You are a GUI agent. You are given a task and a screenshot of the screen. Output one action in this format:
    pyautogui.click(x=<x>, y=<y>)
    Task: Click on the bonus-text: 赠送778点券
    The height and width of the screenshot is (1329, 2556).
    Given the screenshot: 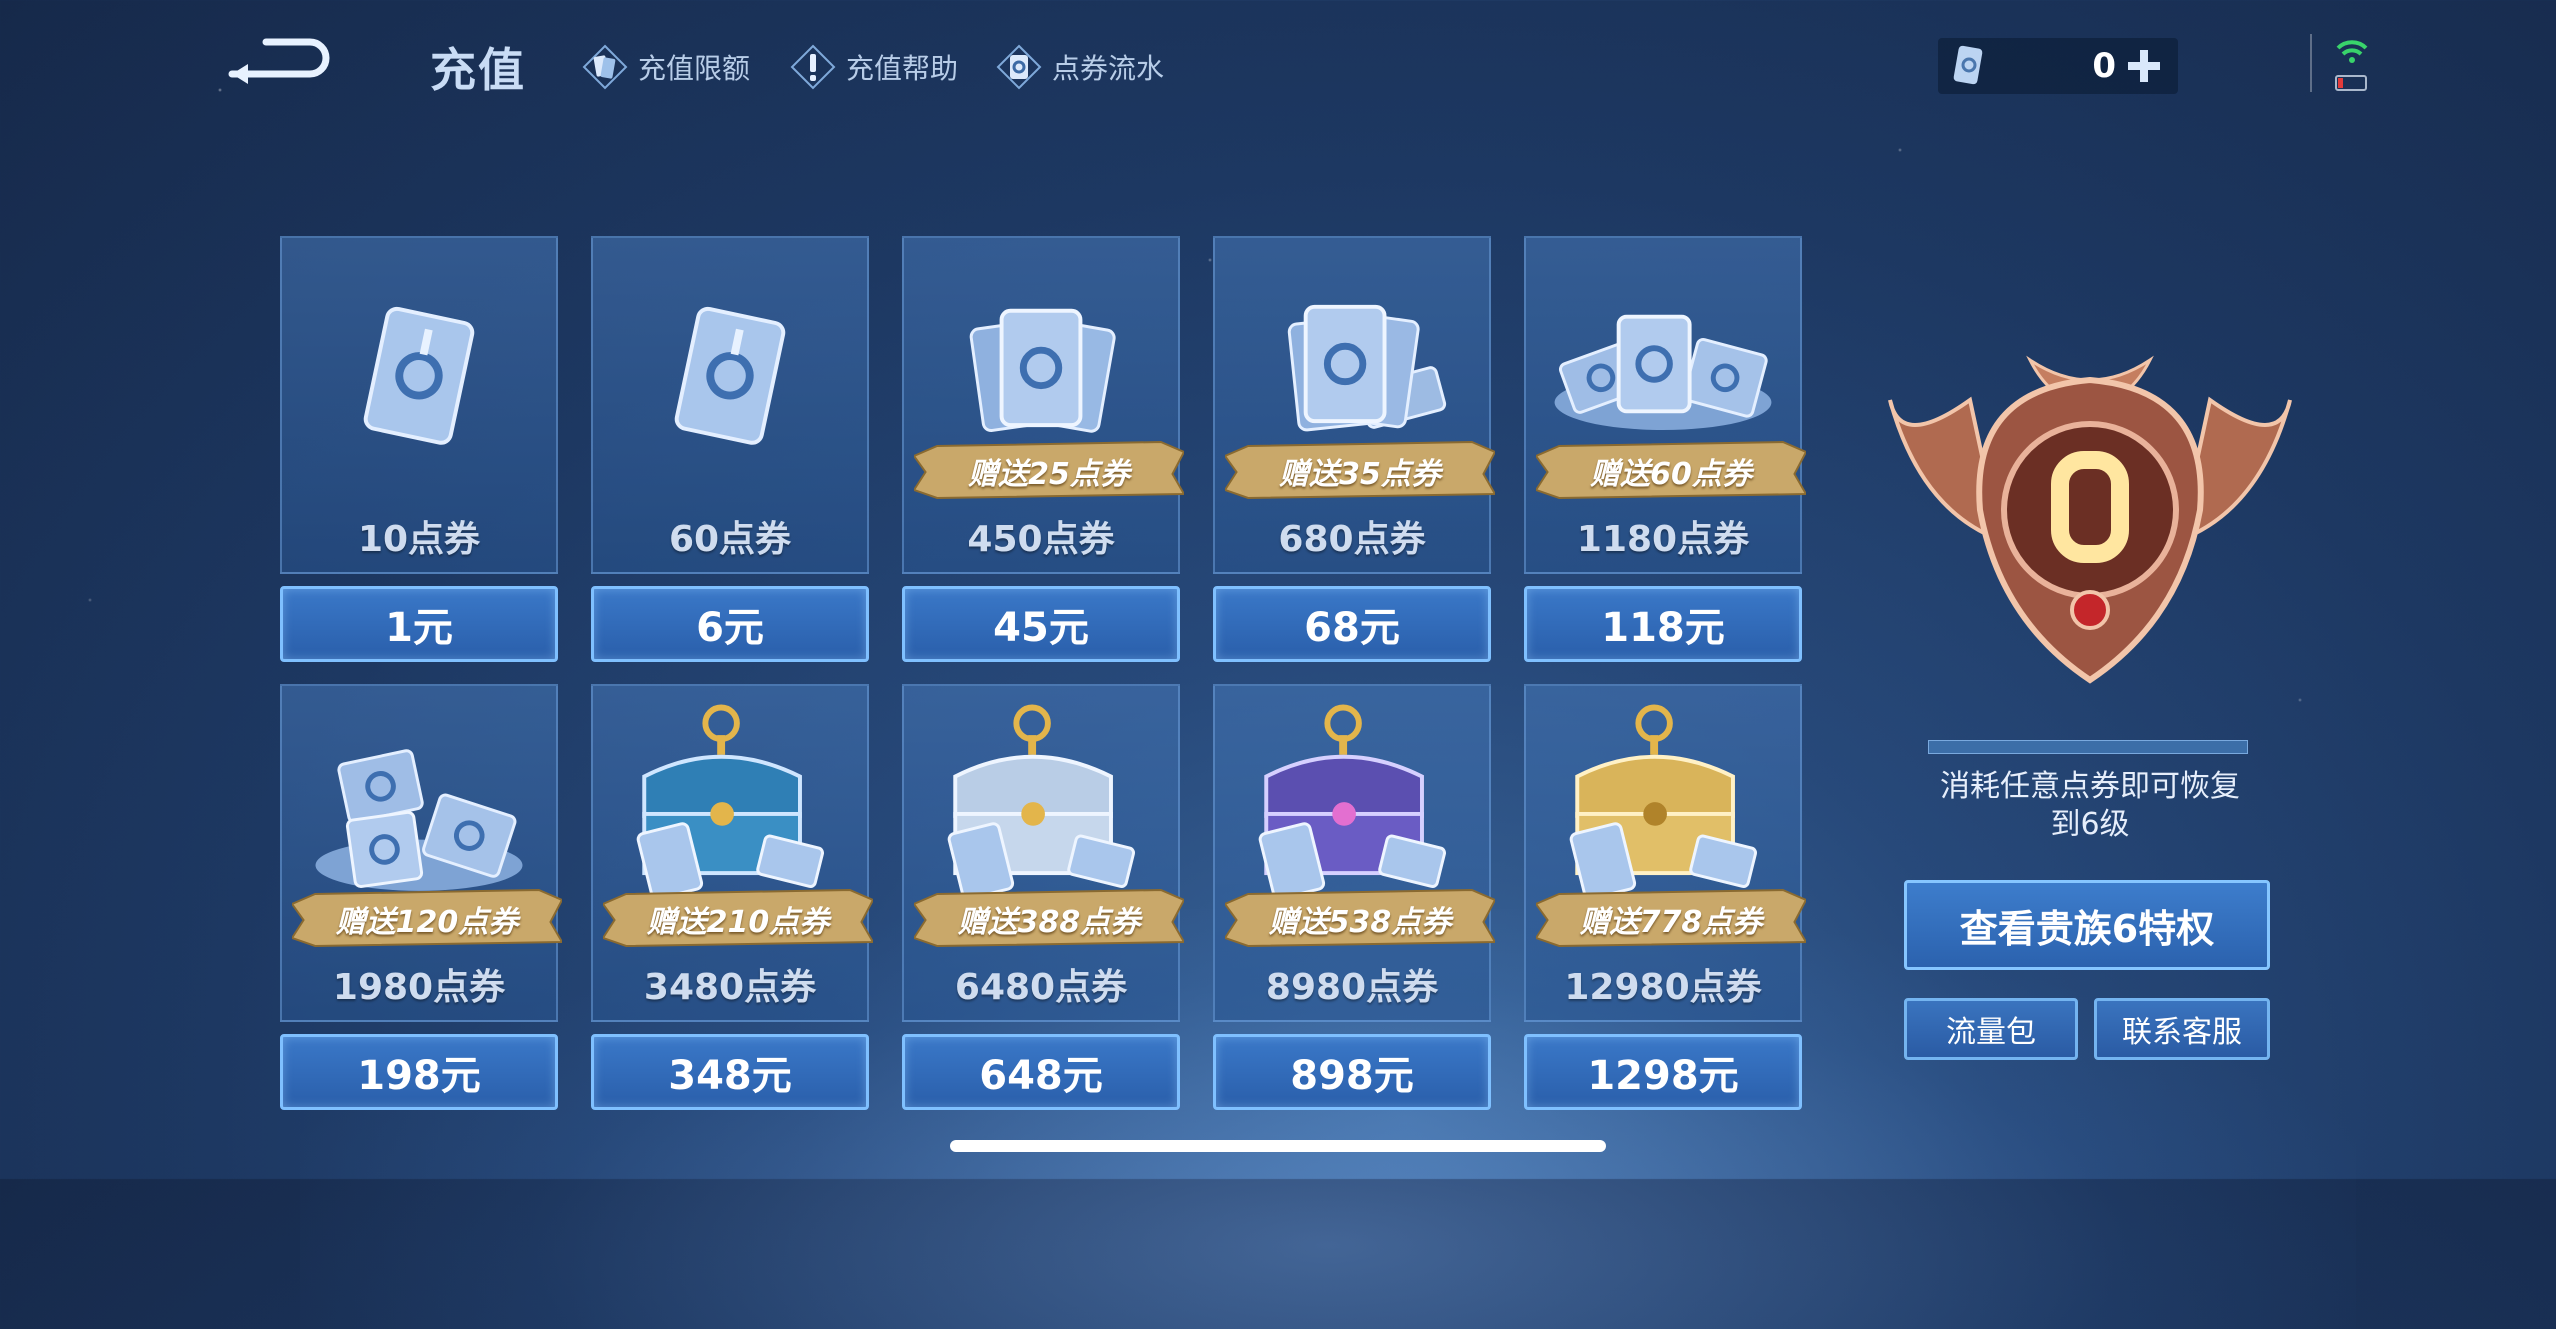 What is the action you would take?
    pyautogui.click(x=1671, y=922)
    